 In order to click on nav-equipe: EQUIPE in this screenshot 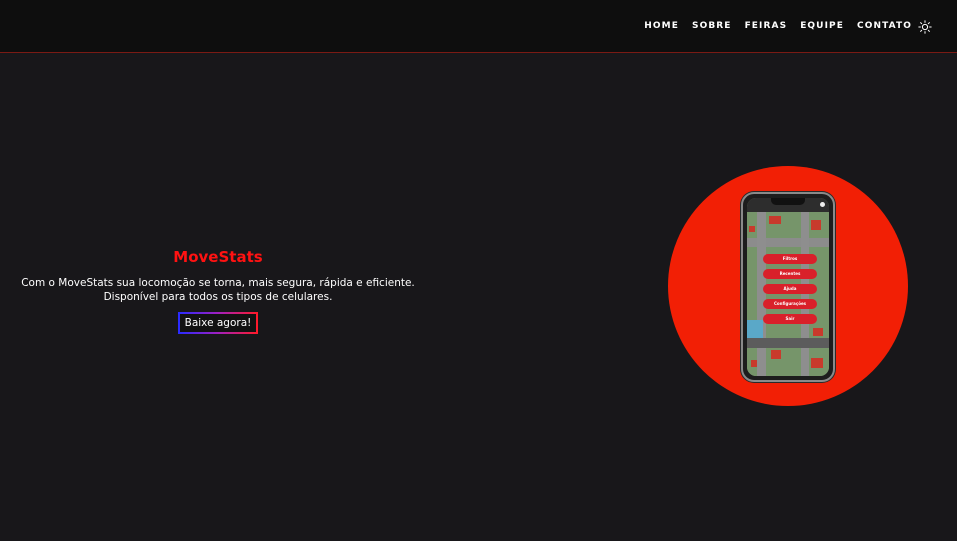, I will do `click(822, 26)`.